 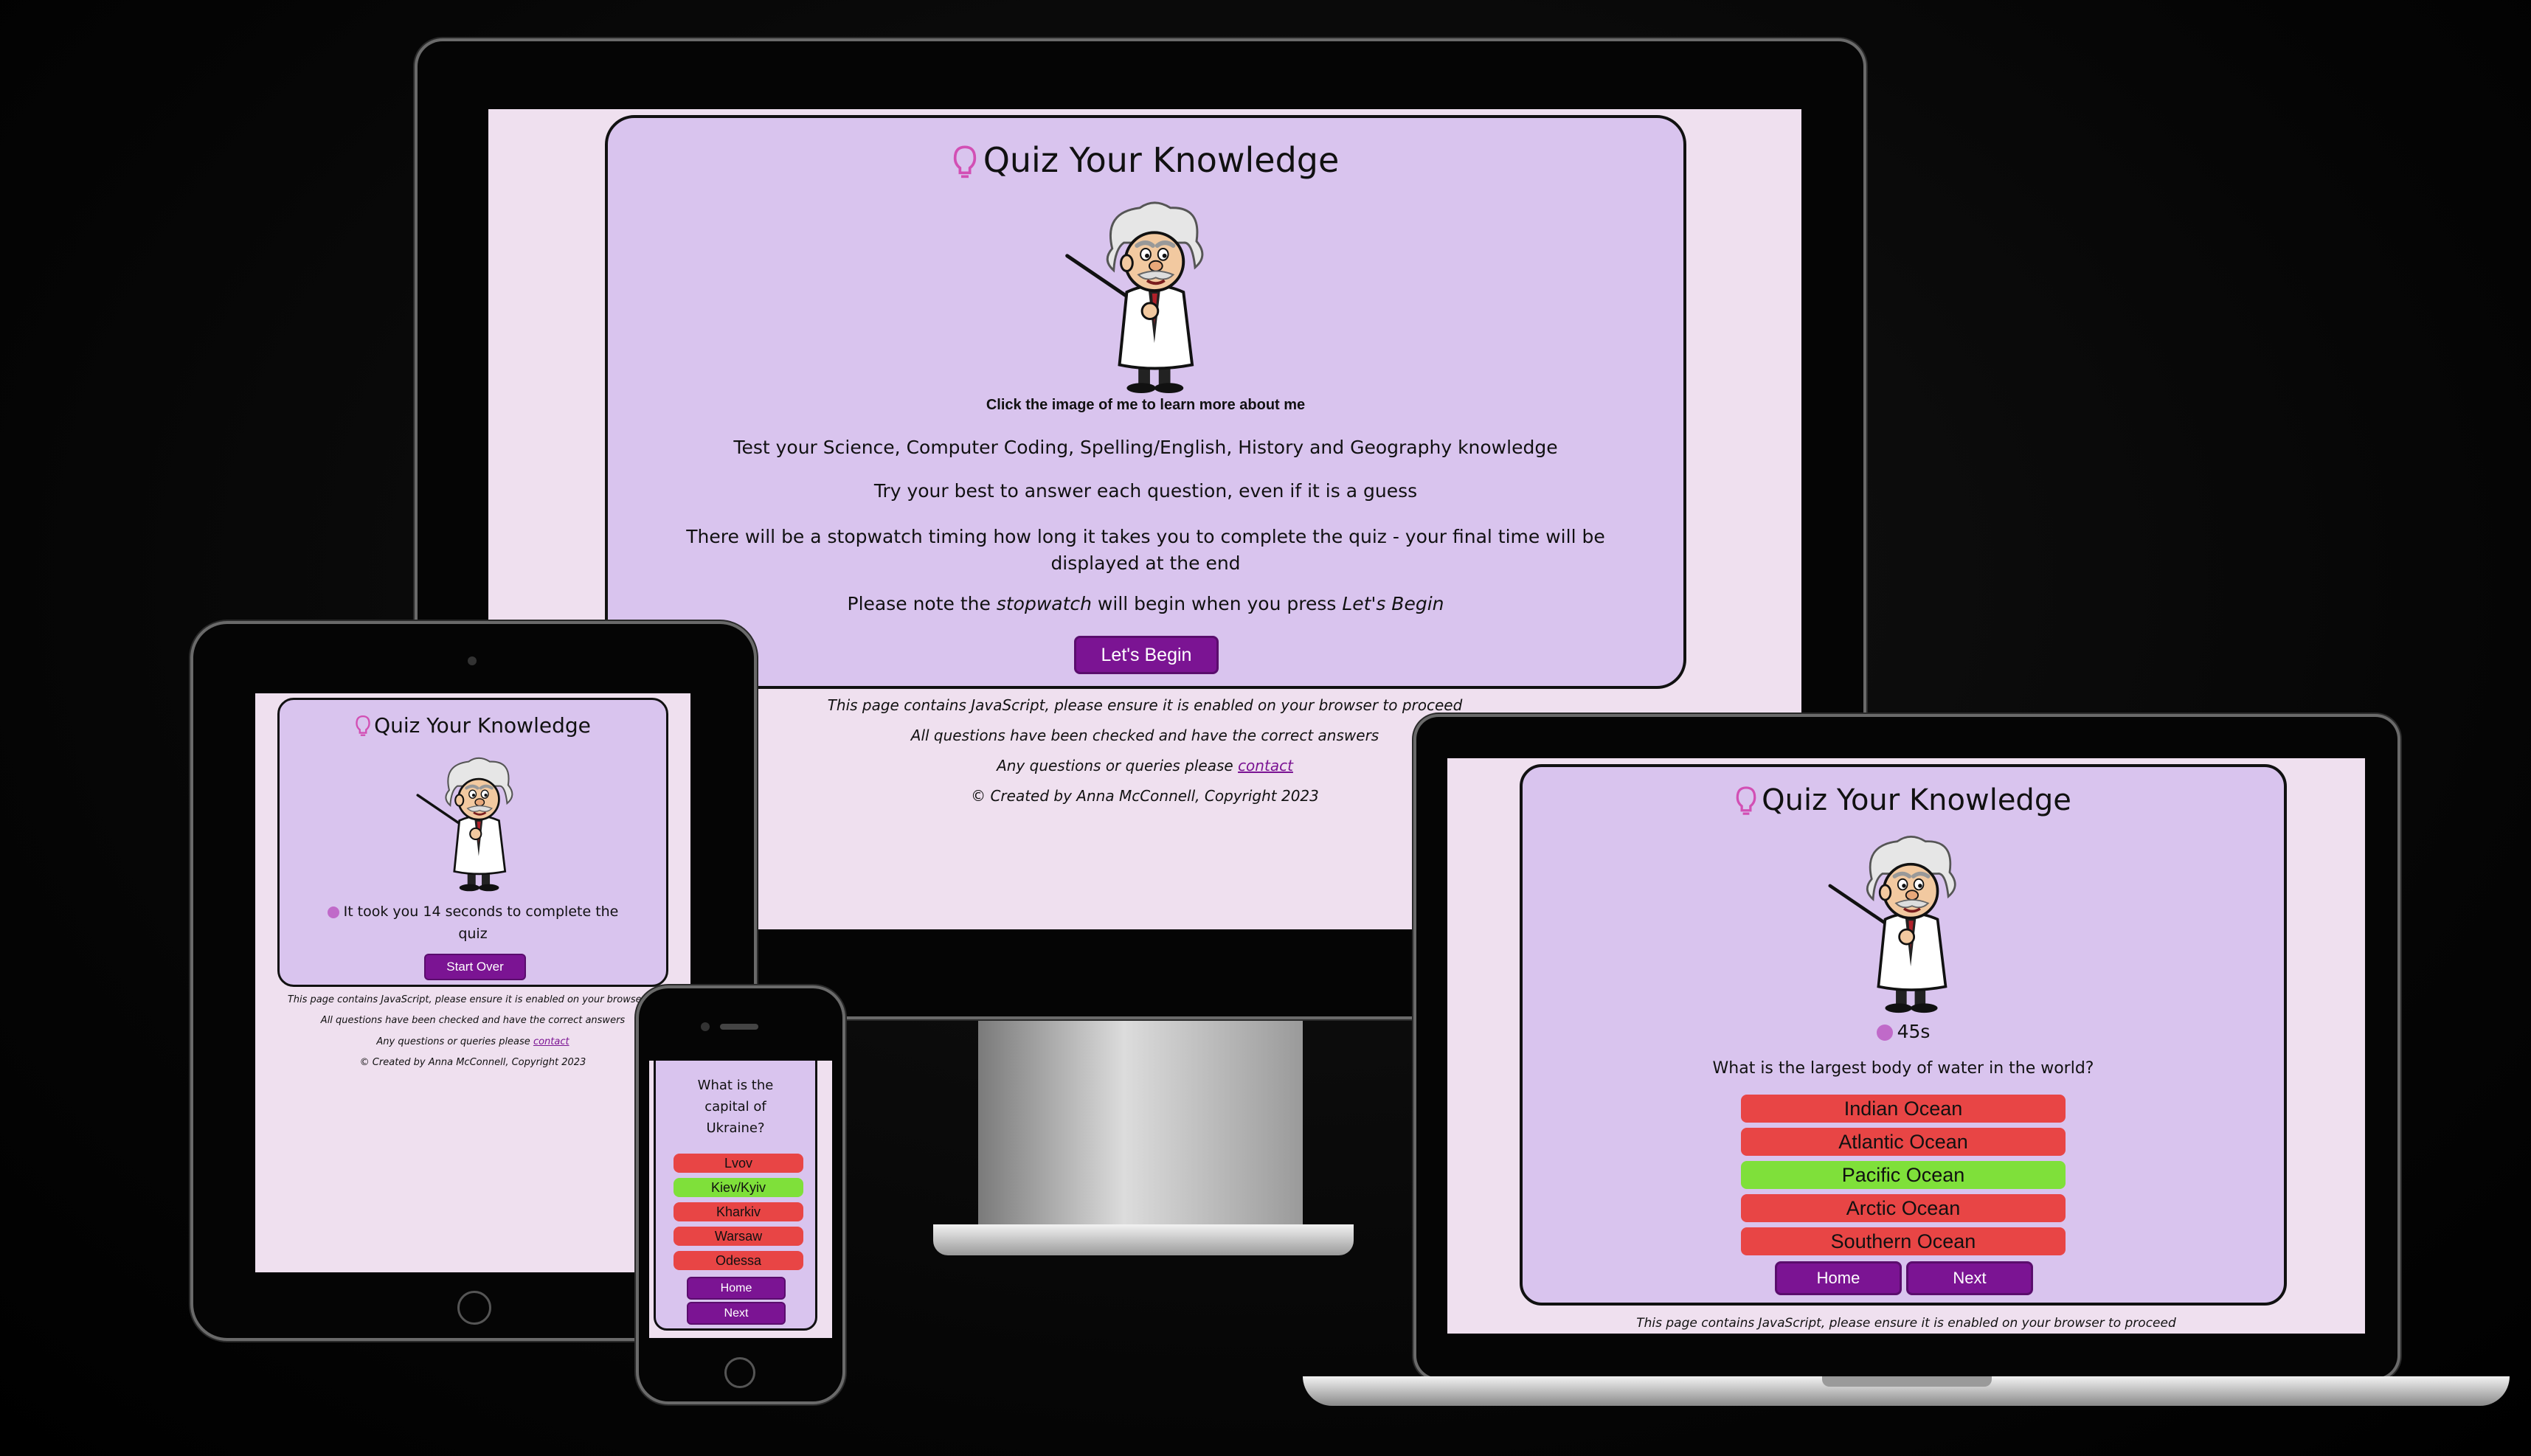 I want to click on laptop-title: Quiz Your Knowledge, so click(x=1903, y=800).